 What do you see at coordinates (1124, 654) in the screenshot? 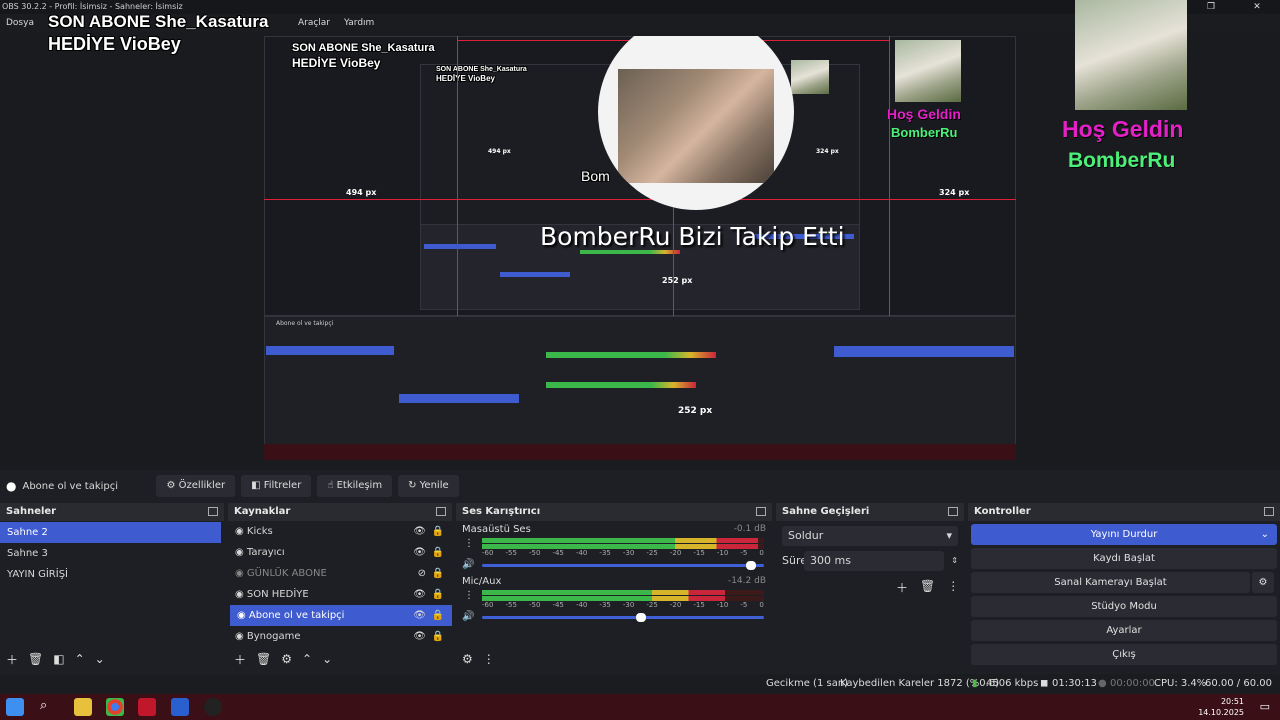
I see `exit-button: Çıkış` at bounding box center [1124, 654].